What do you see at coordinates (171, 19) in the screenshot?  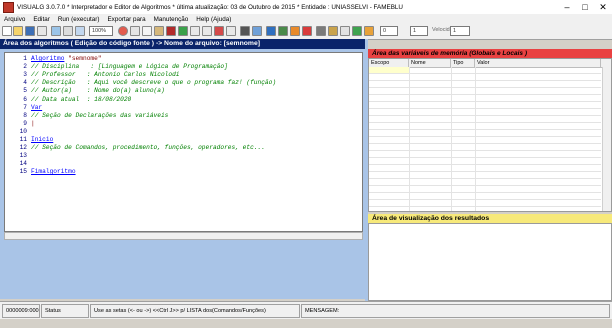 I see `menu-manutencao: Manutenção` at bounding box center [171, 19].